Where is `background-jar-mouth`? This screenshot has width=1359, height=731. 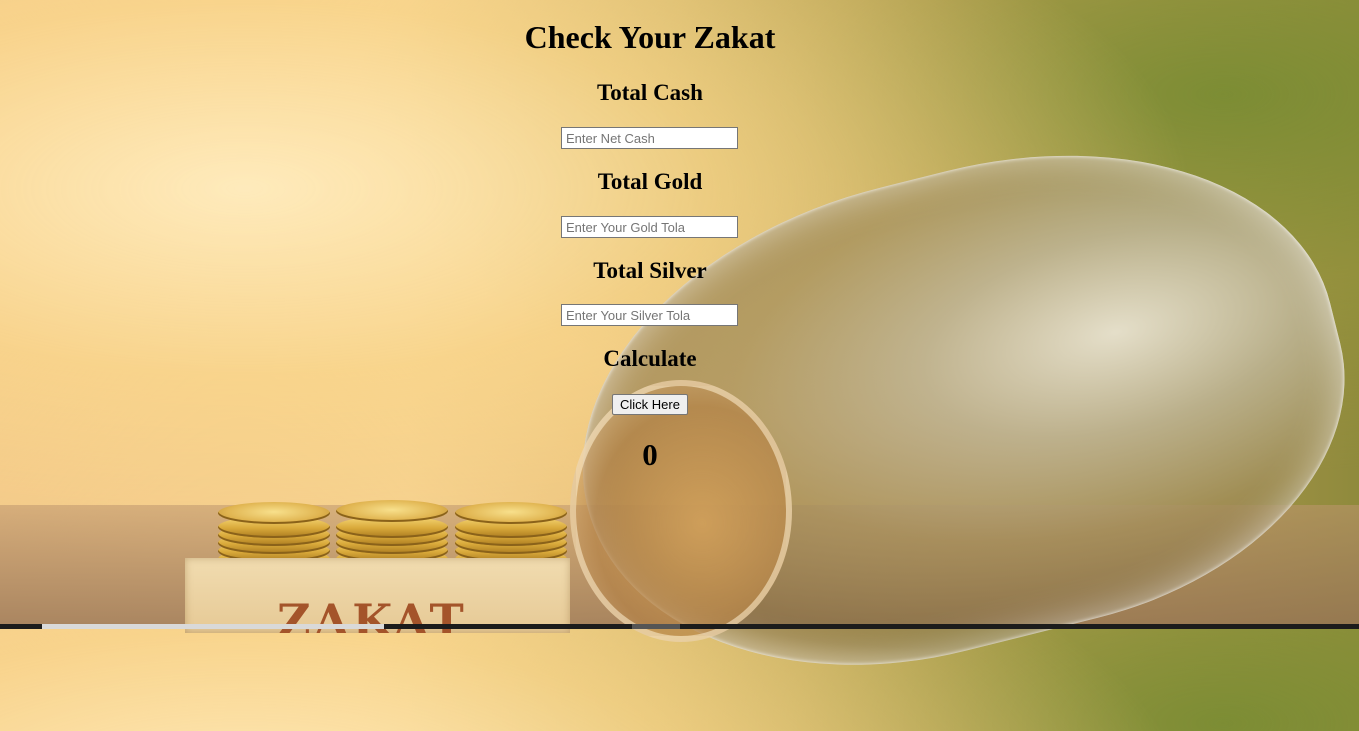 background-jar-mouth is located at coordinates (681, 511).